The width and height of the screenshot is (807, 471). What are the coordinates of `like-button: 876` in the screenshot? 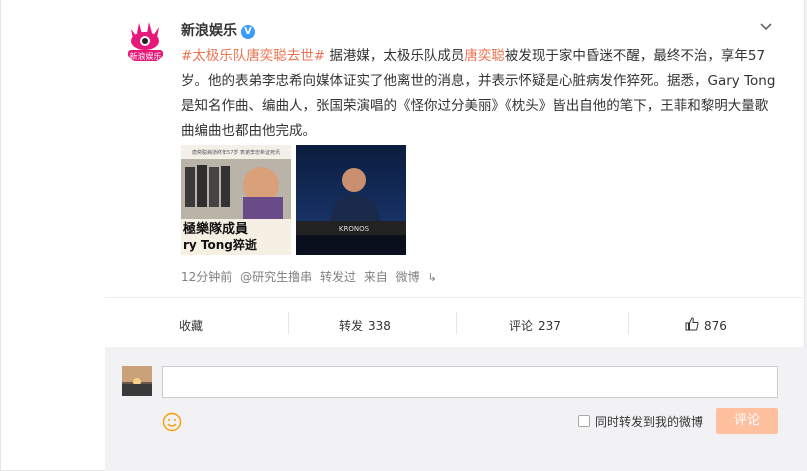 It's located at (706, 325).